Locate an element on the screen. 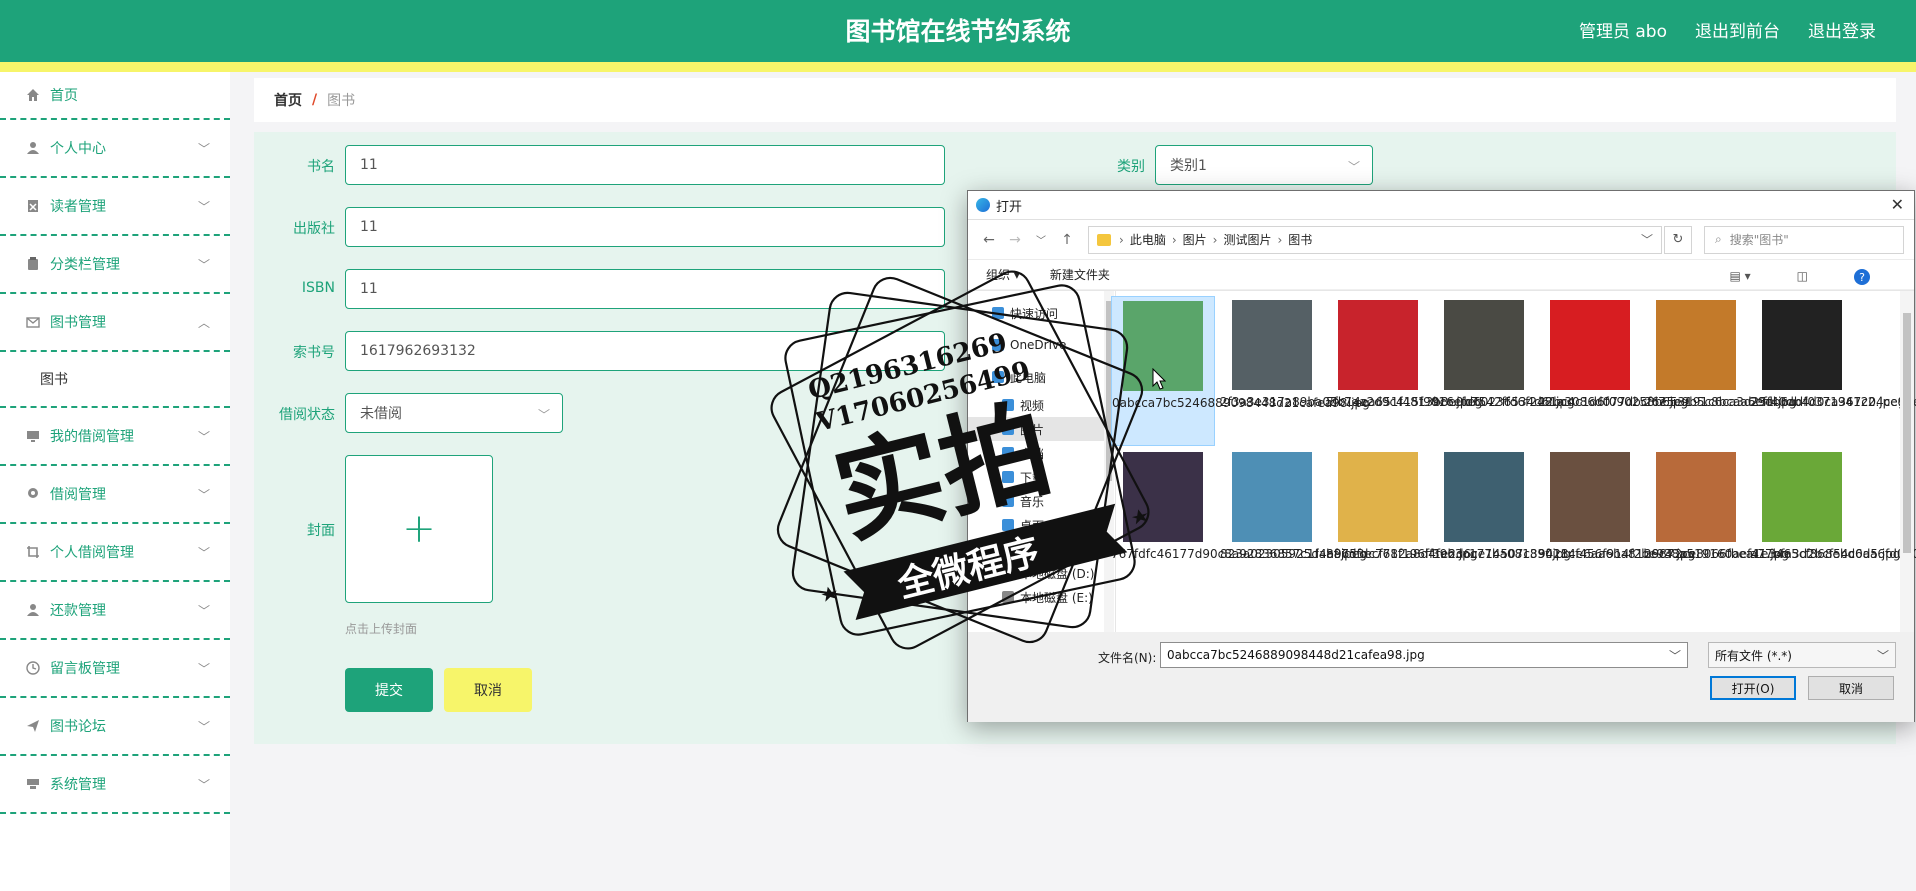  file-item: 5fb14ea651f4813b8e0b7542ffd6f248.jpg is located at coordinates (1450, 371).